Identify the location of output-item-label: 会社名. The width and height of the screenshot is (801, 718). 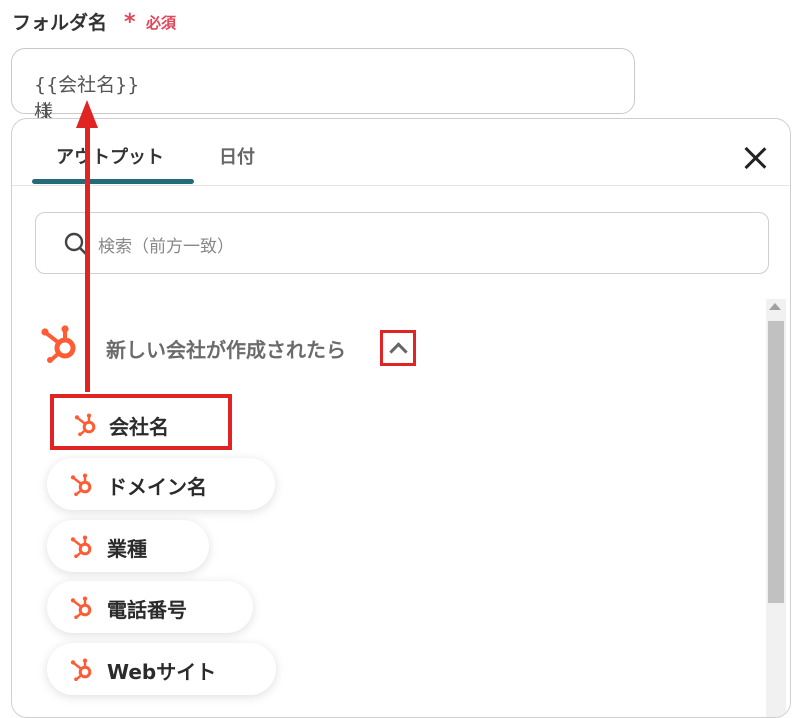
(139, 427).